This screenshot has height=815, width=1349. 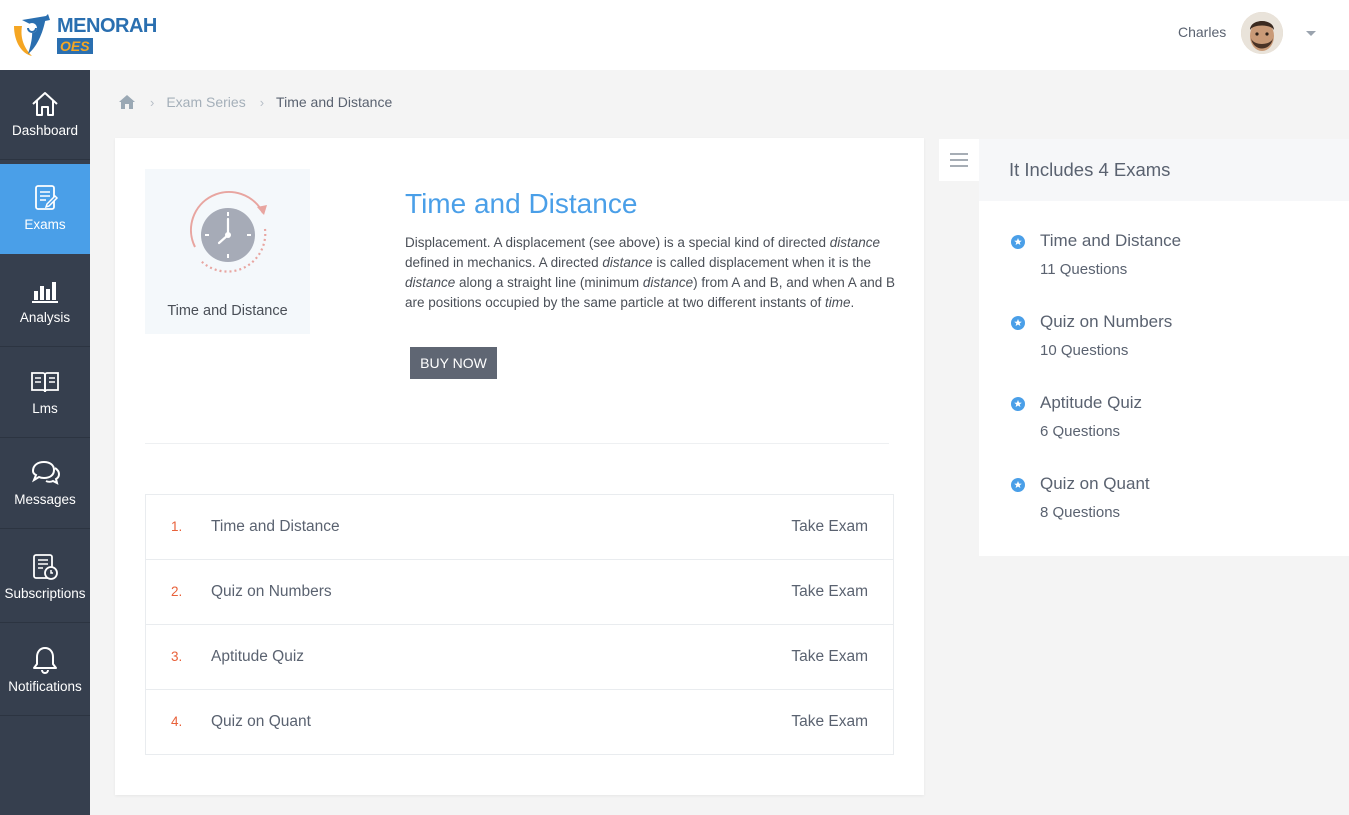 I want to click on sidebar-item-label: Analysis, so click(x=45, y=317).